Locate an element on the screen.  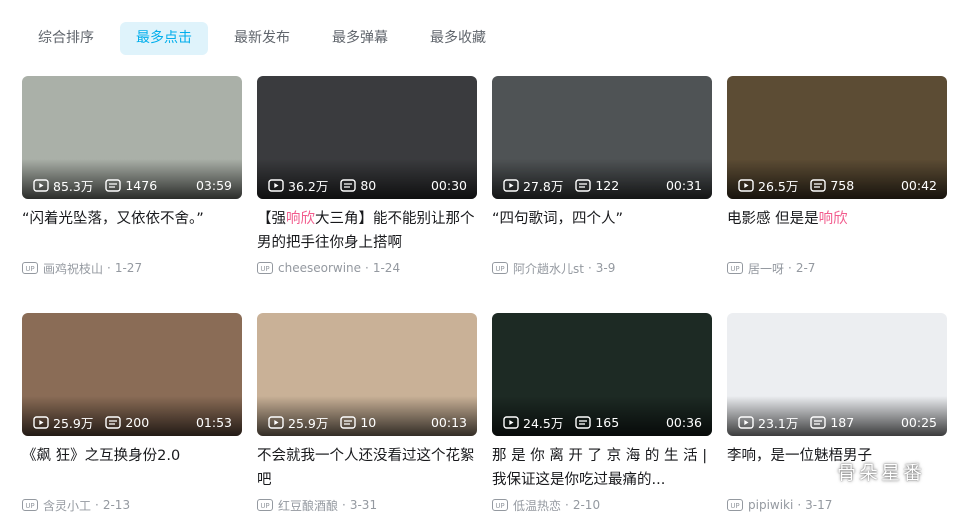
publish-date: 3-9 is located at coordinates (605, 268).